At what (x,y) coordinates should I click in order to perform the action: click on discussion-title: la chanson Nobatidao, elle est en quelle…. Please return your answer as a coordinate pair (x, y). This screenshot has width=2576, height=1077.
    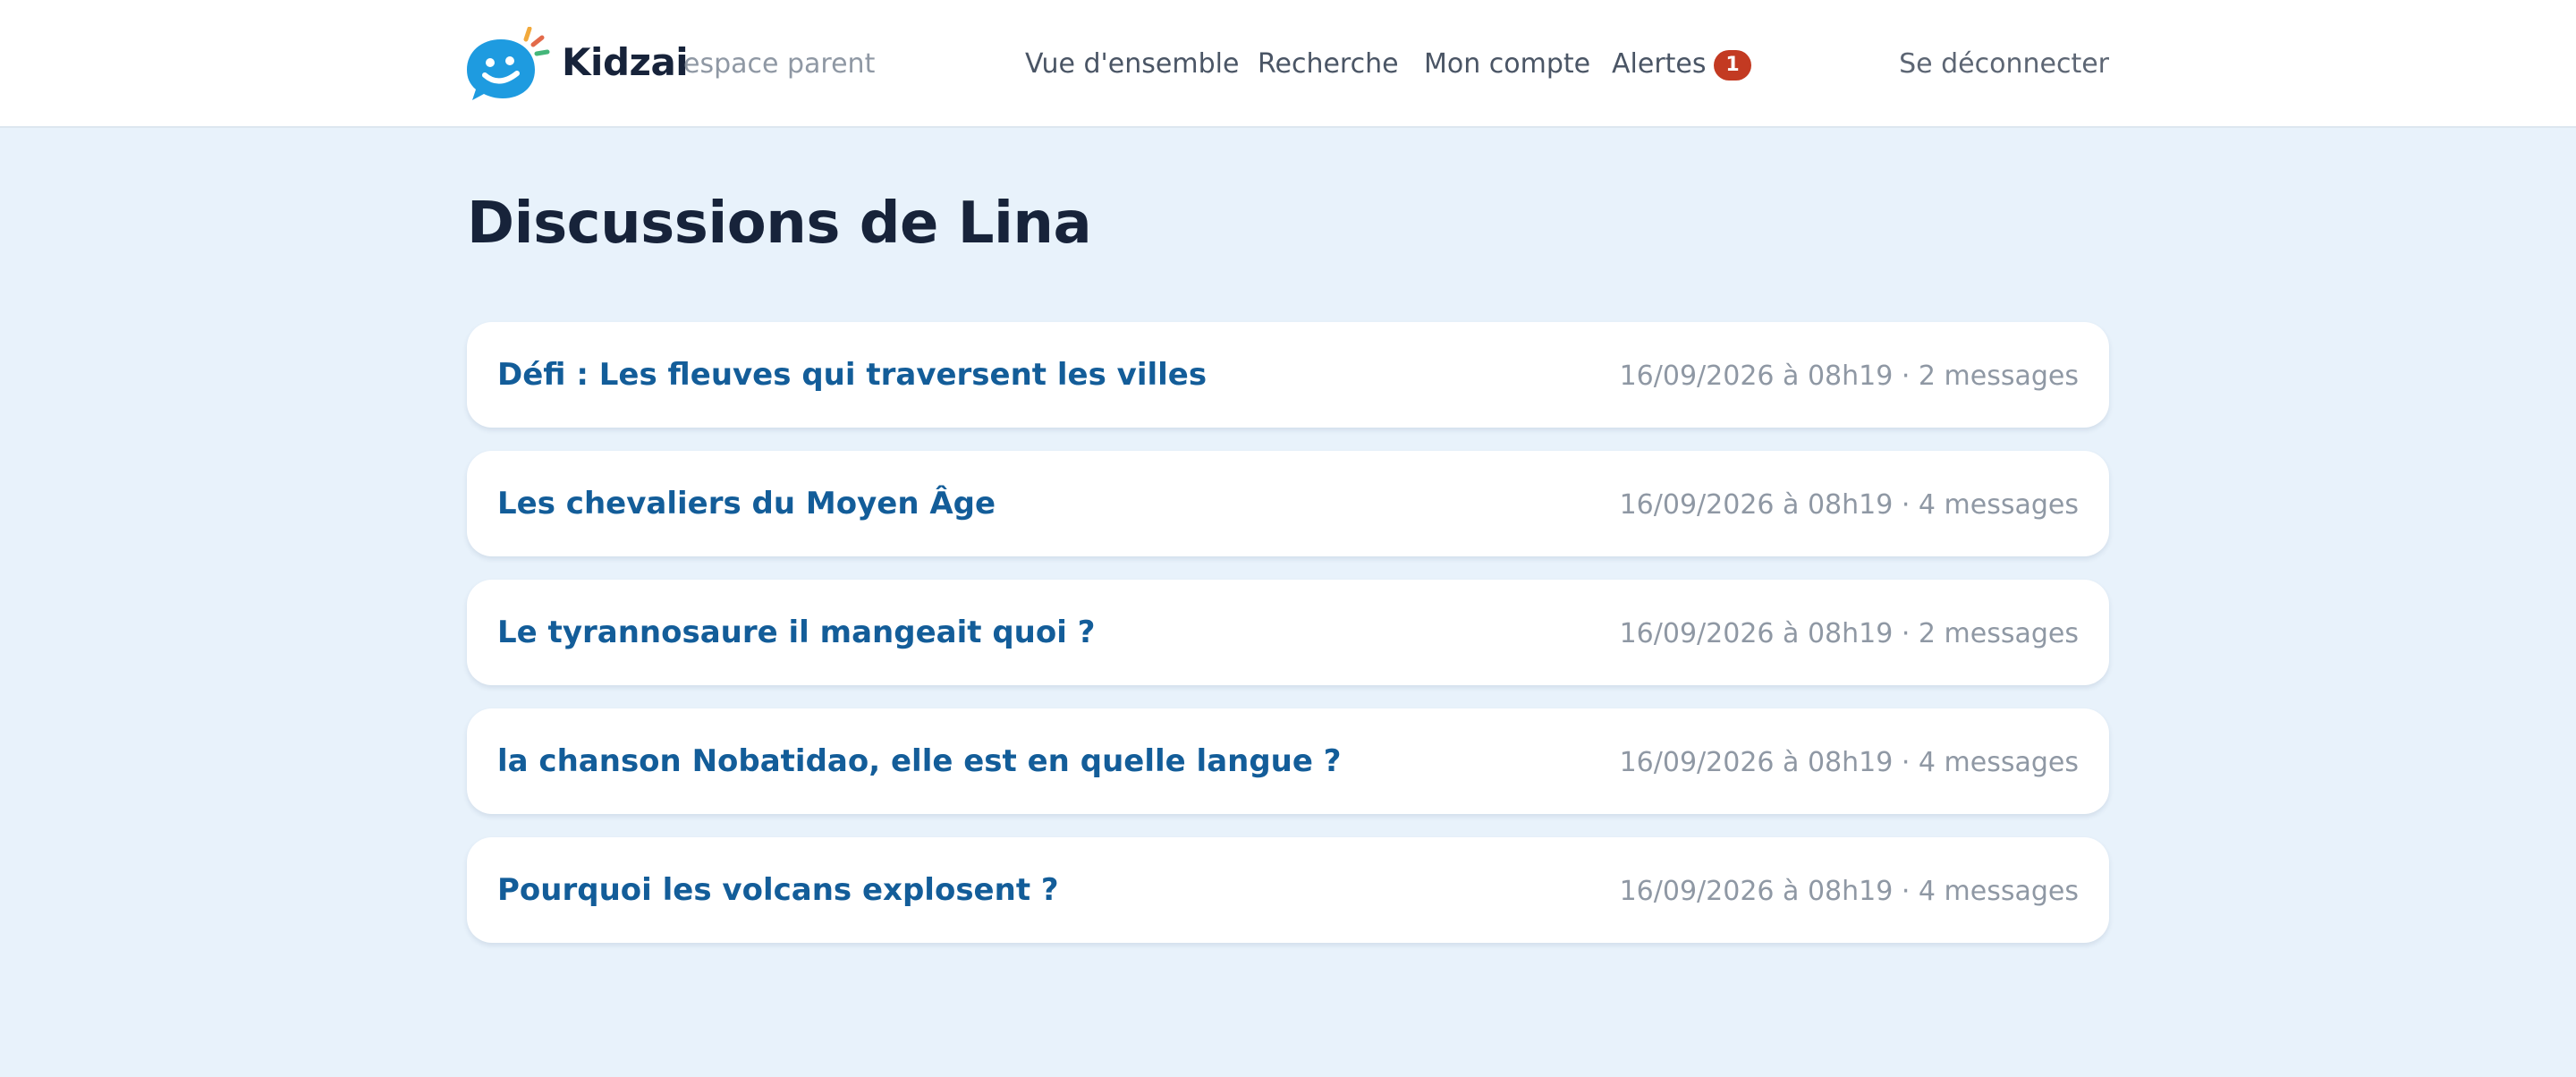
    Looking at the image, I should click on (919, 761).